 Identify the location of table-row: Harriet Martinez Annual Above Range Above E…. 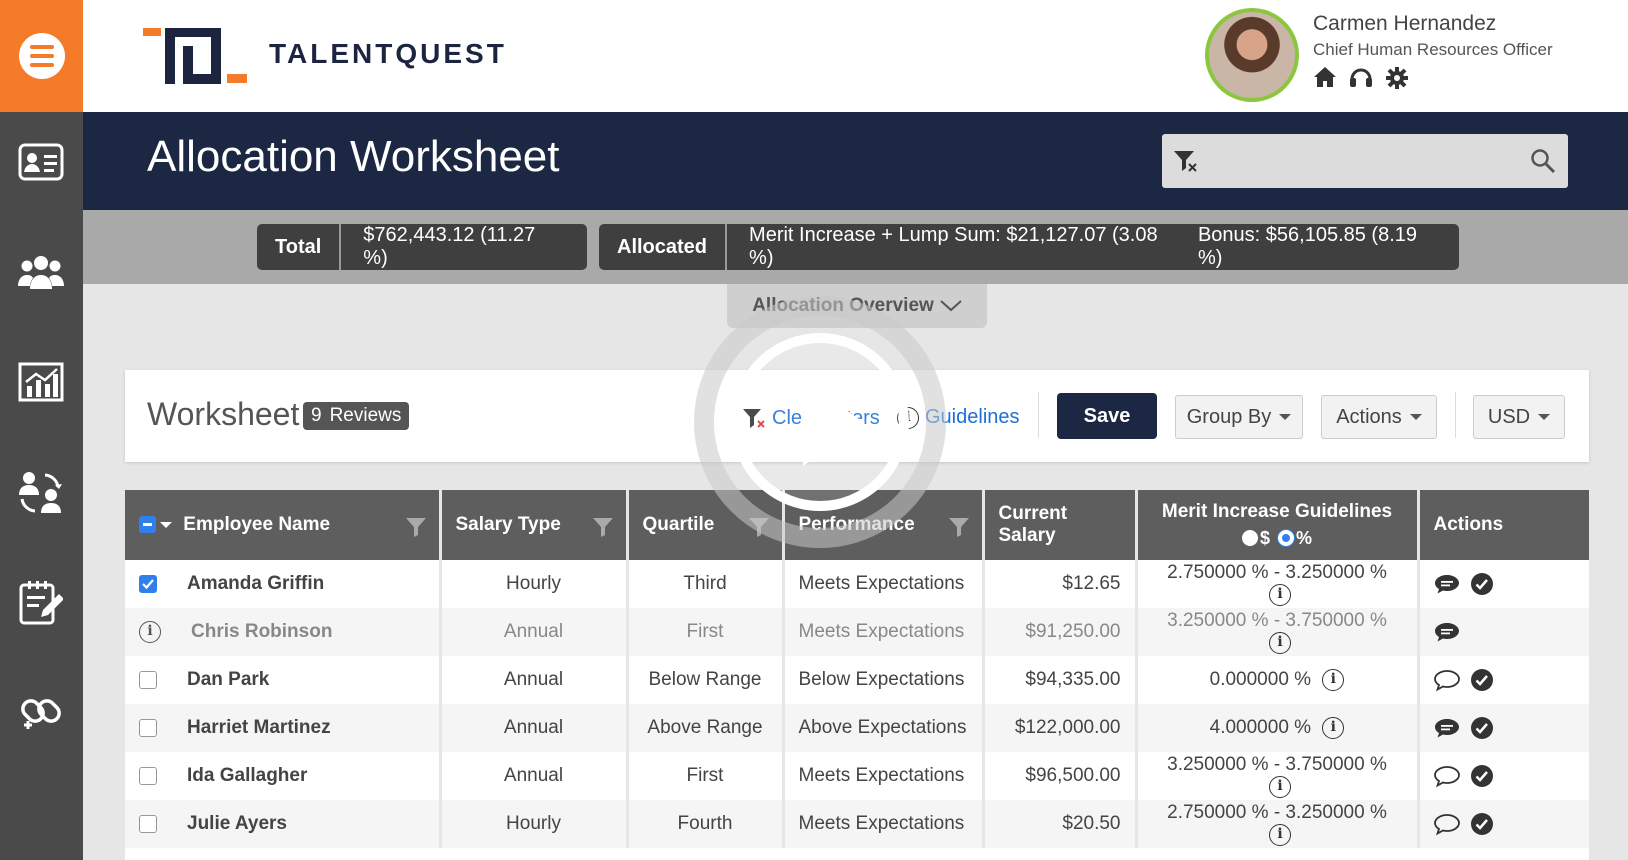
(857, 728).